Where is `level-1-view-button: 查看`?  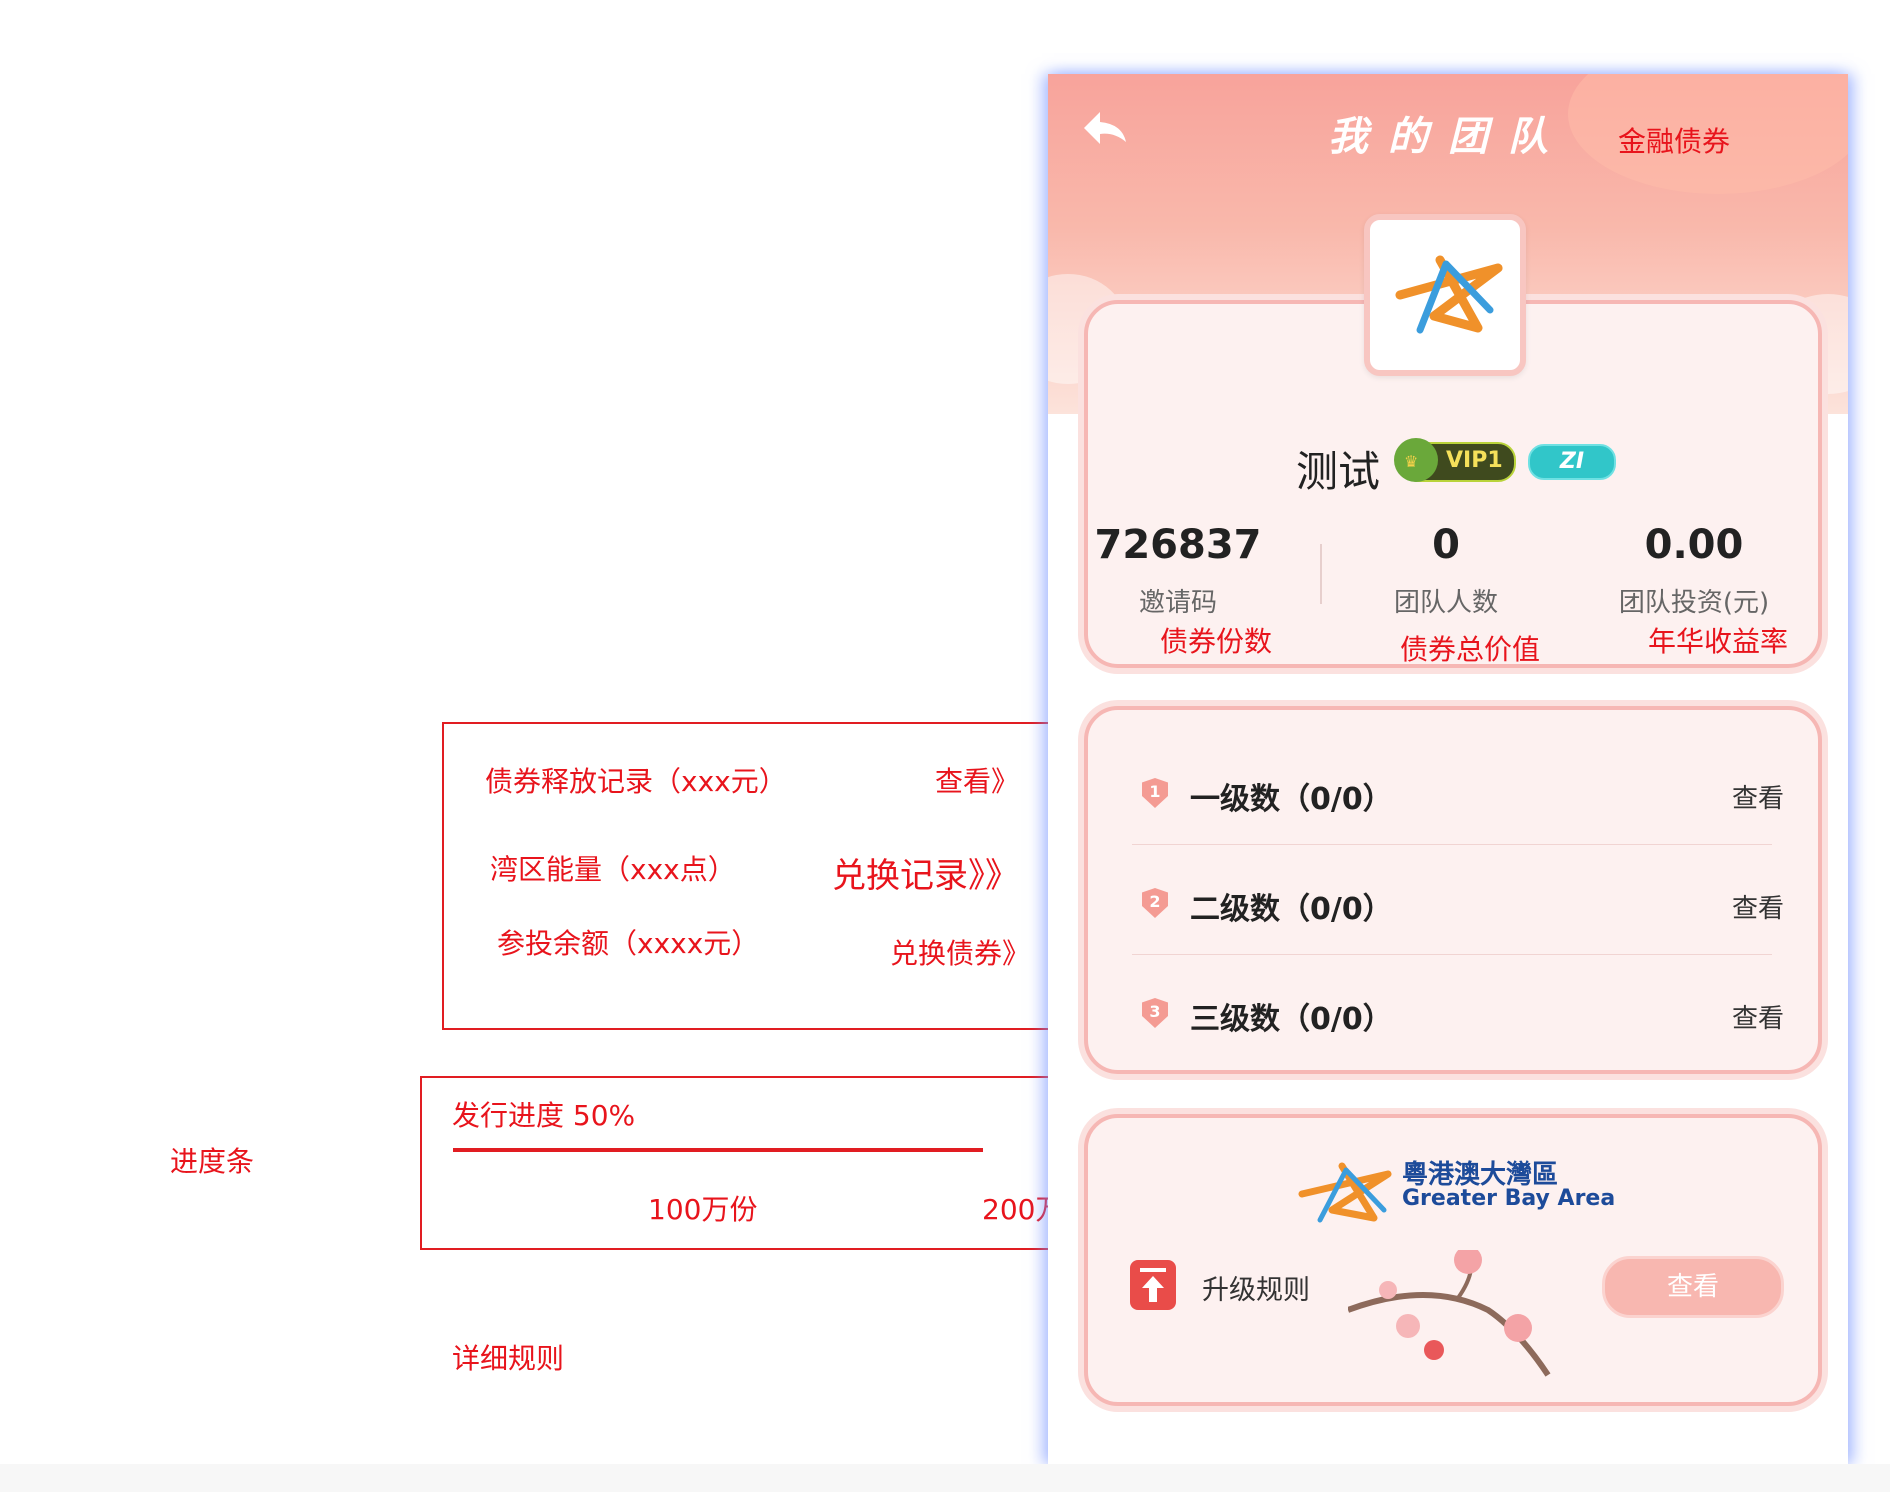 level-1-view-button: 查看 is located at coordinates (1758, 796).